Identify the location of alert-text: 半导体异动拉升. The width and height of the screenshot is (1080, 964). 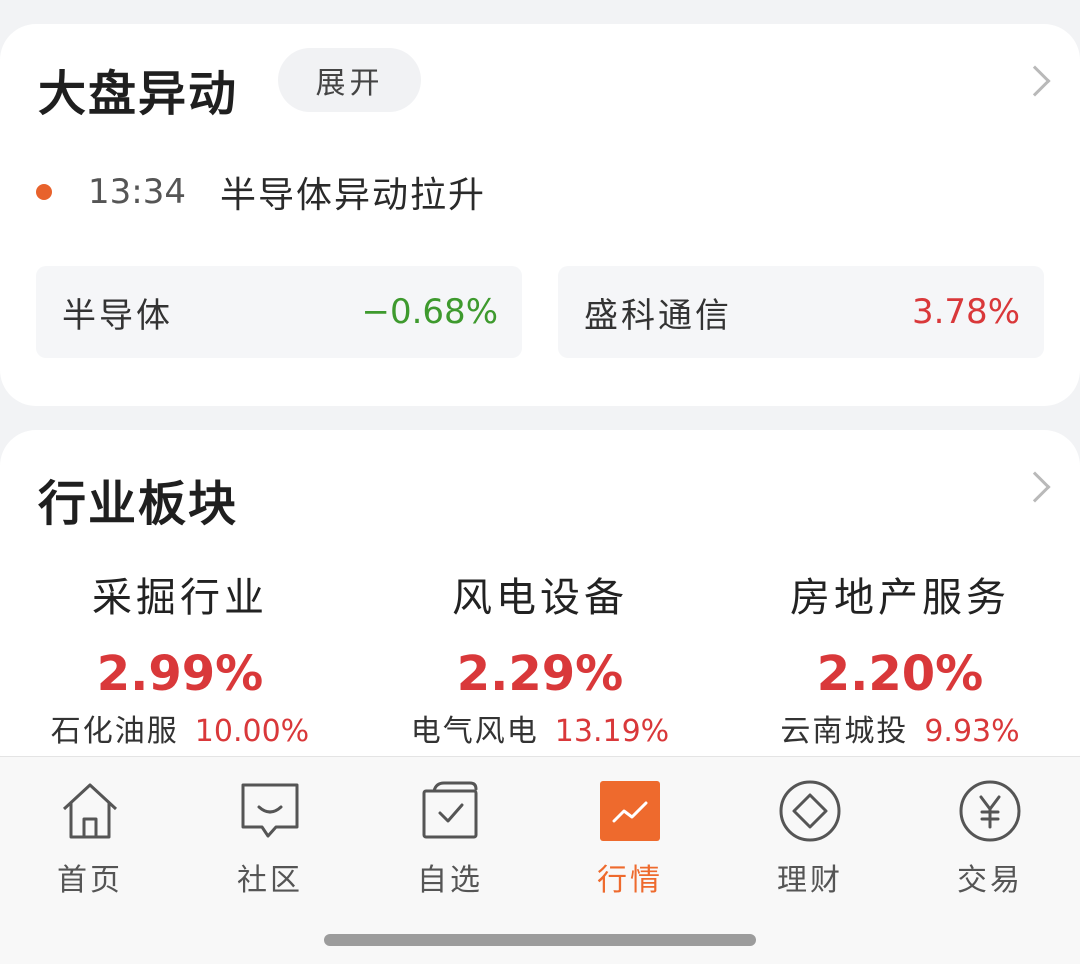
(352, 195).